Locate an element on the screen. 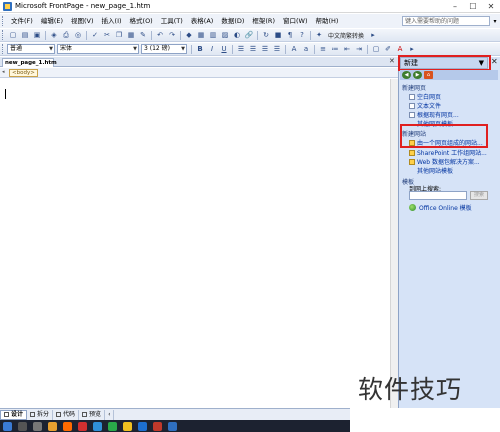 Image resolution: width=500 pixels, height=432 pixels. task-view-icon is located at coordinates (37, 426).